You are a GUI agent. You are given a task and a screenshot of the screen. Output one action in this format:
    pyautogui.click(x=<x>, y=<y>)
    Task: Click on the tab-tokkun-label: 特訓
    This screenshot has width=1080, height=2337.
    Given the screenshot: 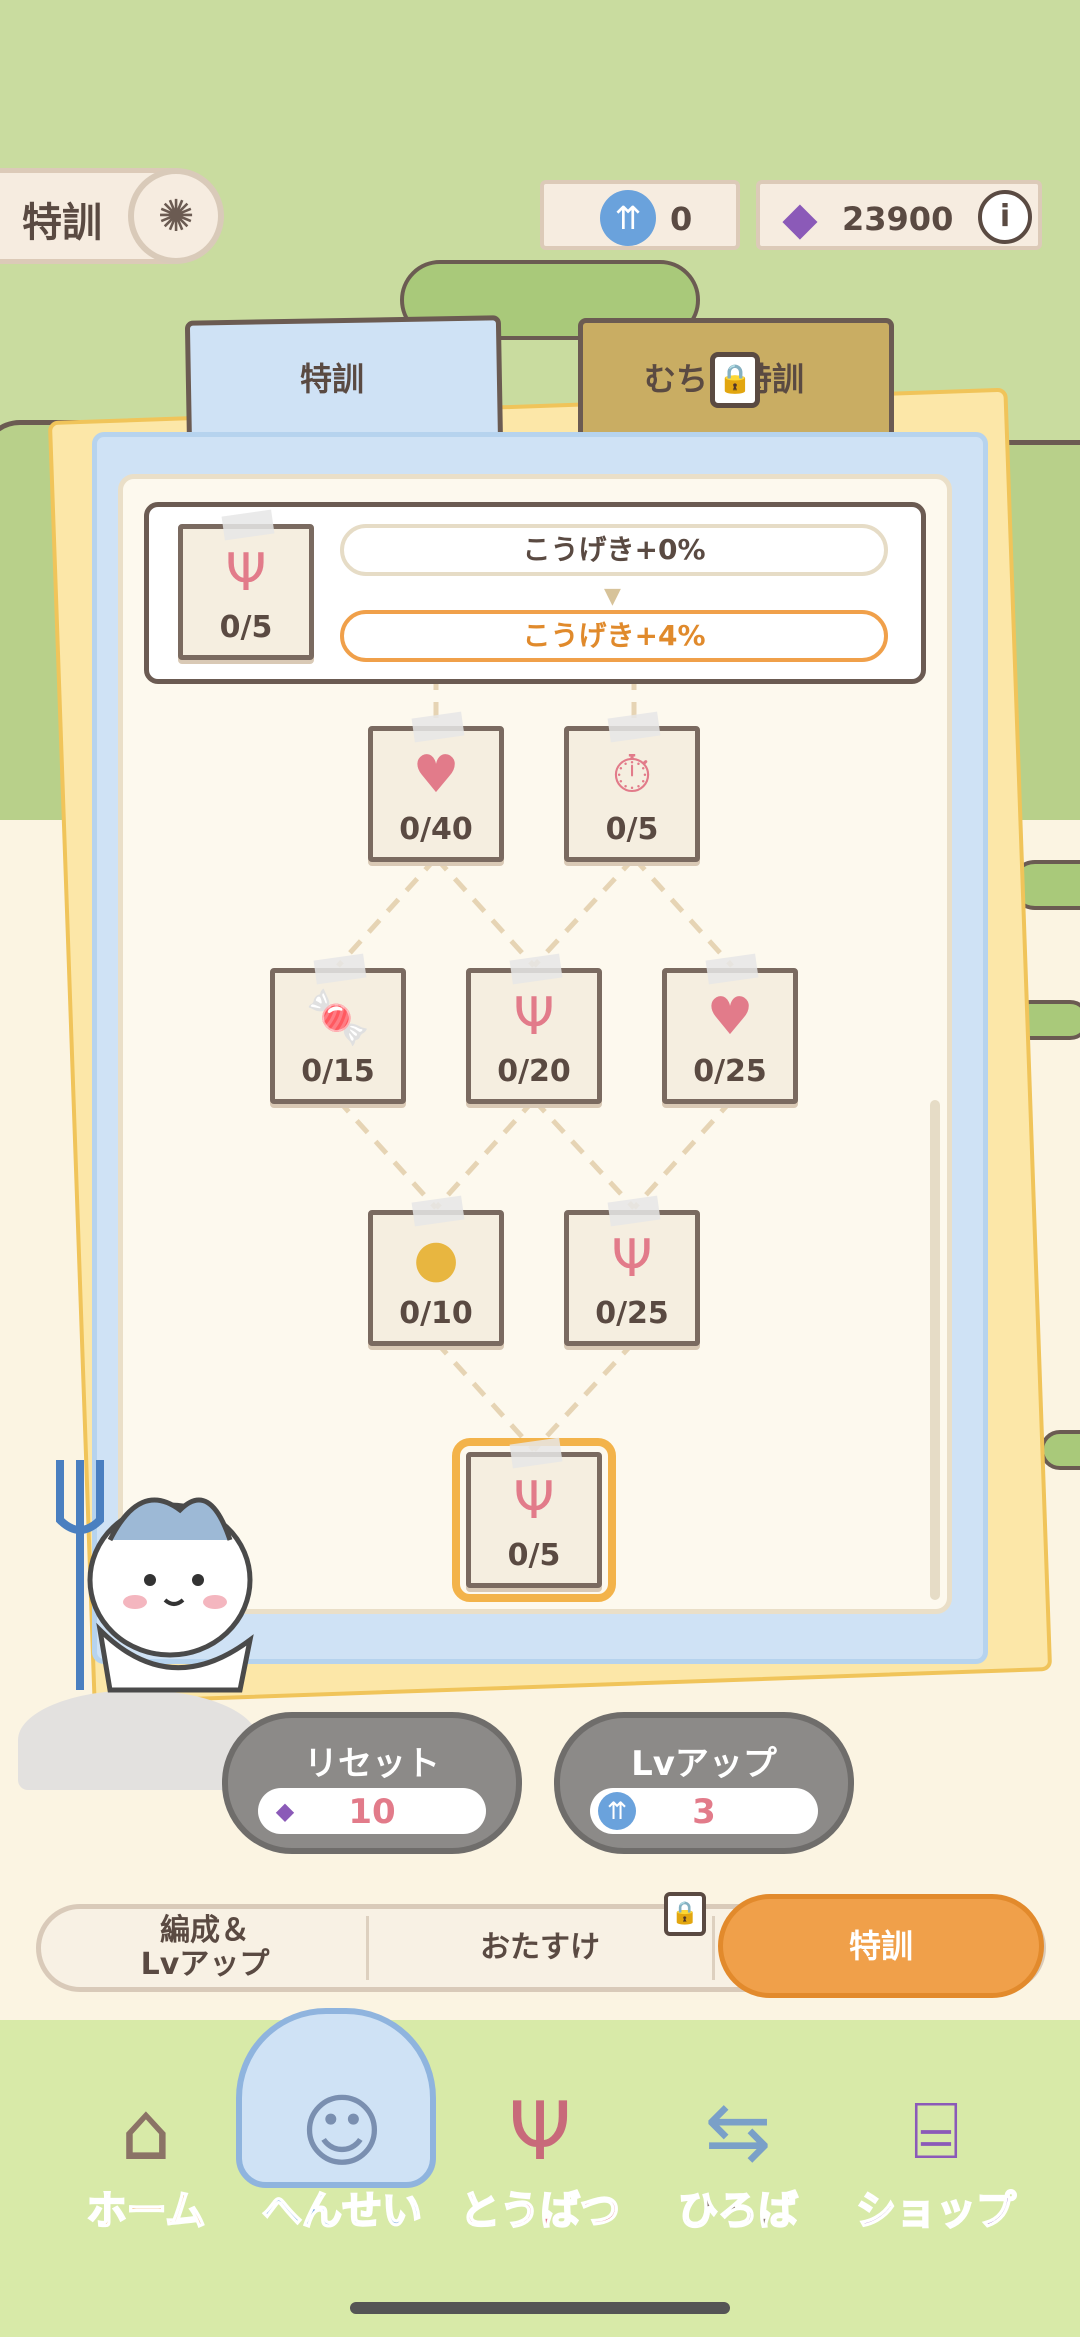 What is the action you would take?
    pyautogui.click(x=332, y=379)
    